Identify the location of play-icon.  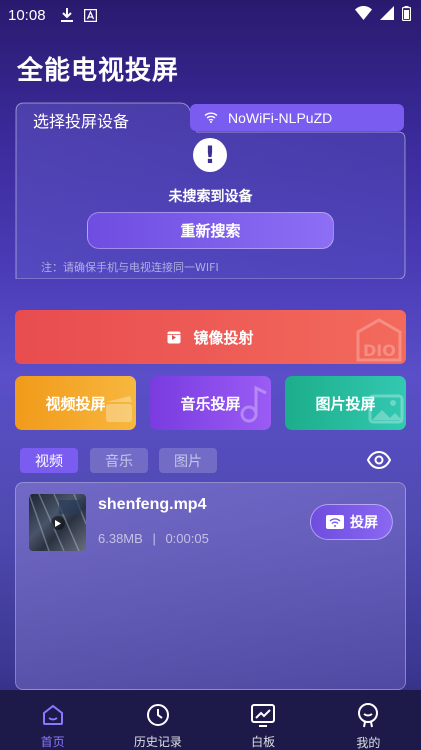
(58, 523).